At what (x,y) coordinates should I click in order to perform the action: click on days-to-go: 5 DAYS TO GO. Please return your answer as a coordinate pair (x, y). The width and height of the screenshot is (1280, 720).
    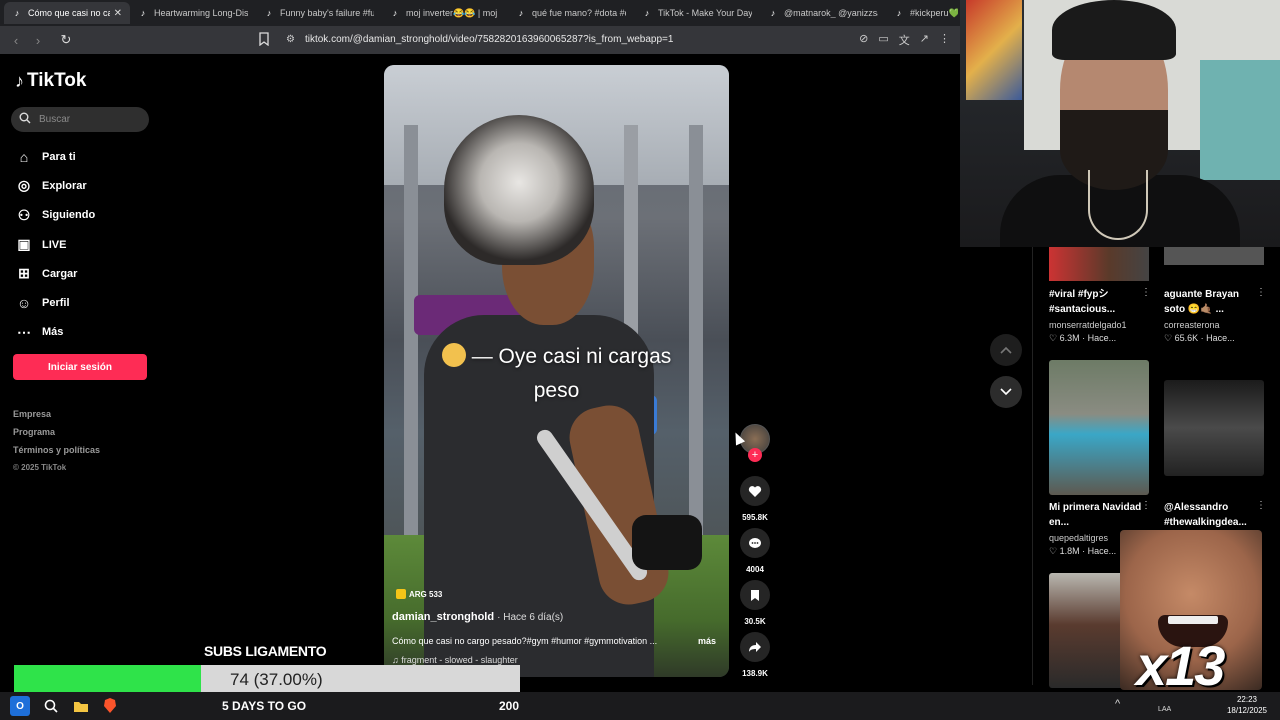
    Looking at the image, I should click on (264, 706).